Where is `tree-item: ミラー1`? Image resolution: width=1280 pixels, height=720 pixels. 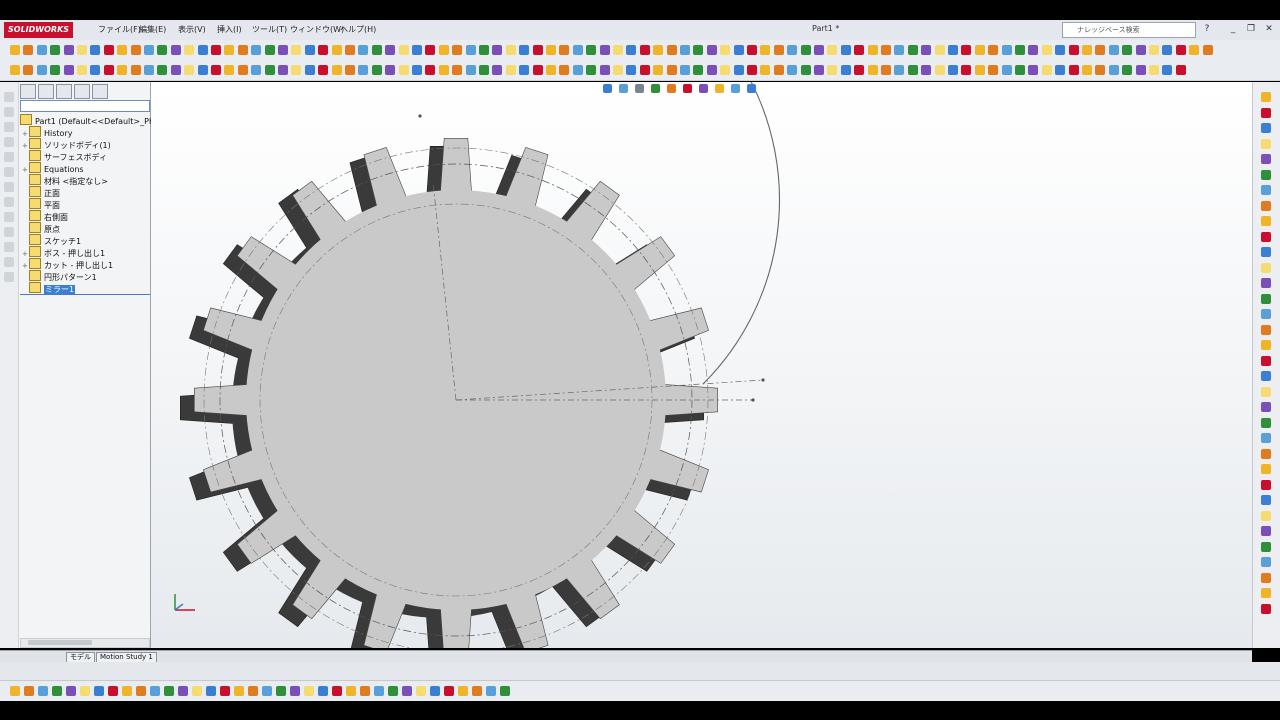 tree-item: ミラー1 is located at coordinates (49, 288).